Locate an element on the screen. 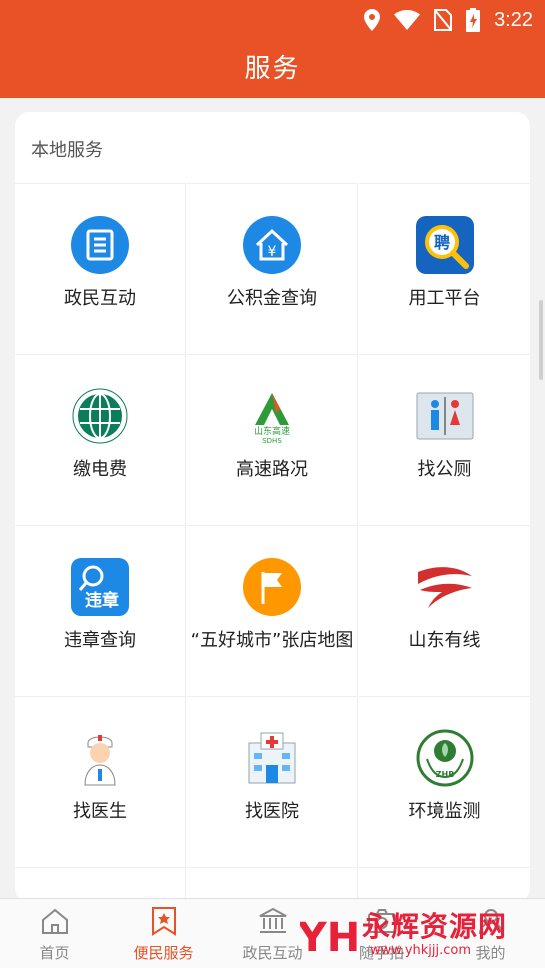 The width and height of the screenshot is (545, 968). section-title: 本地服务 is located at coordinates (67, 150).